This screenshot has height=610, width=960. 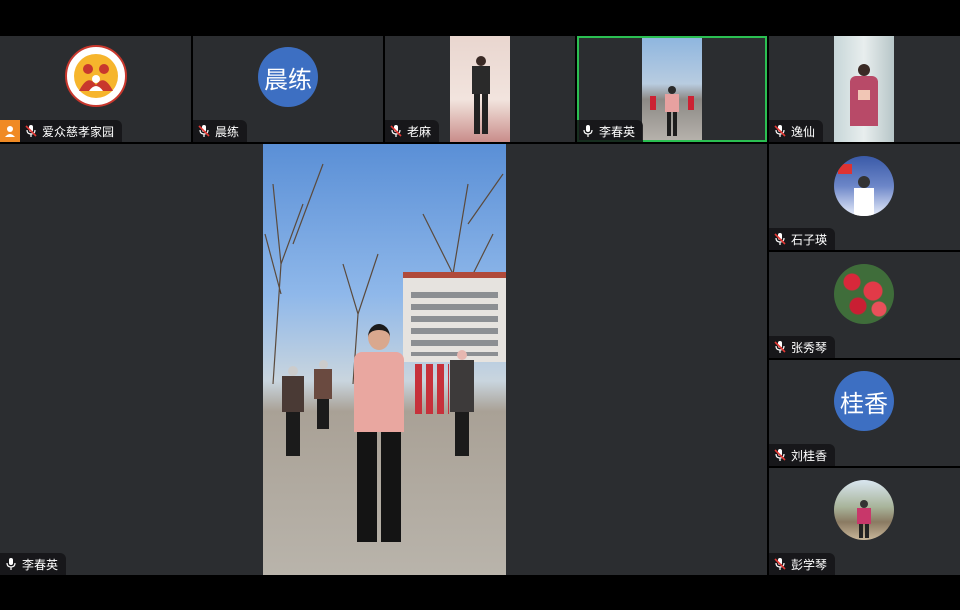 I want to click on participant-tile-3: 老麻, so click(x=480, y=89).